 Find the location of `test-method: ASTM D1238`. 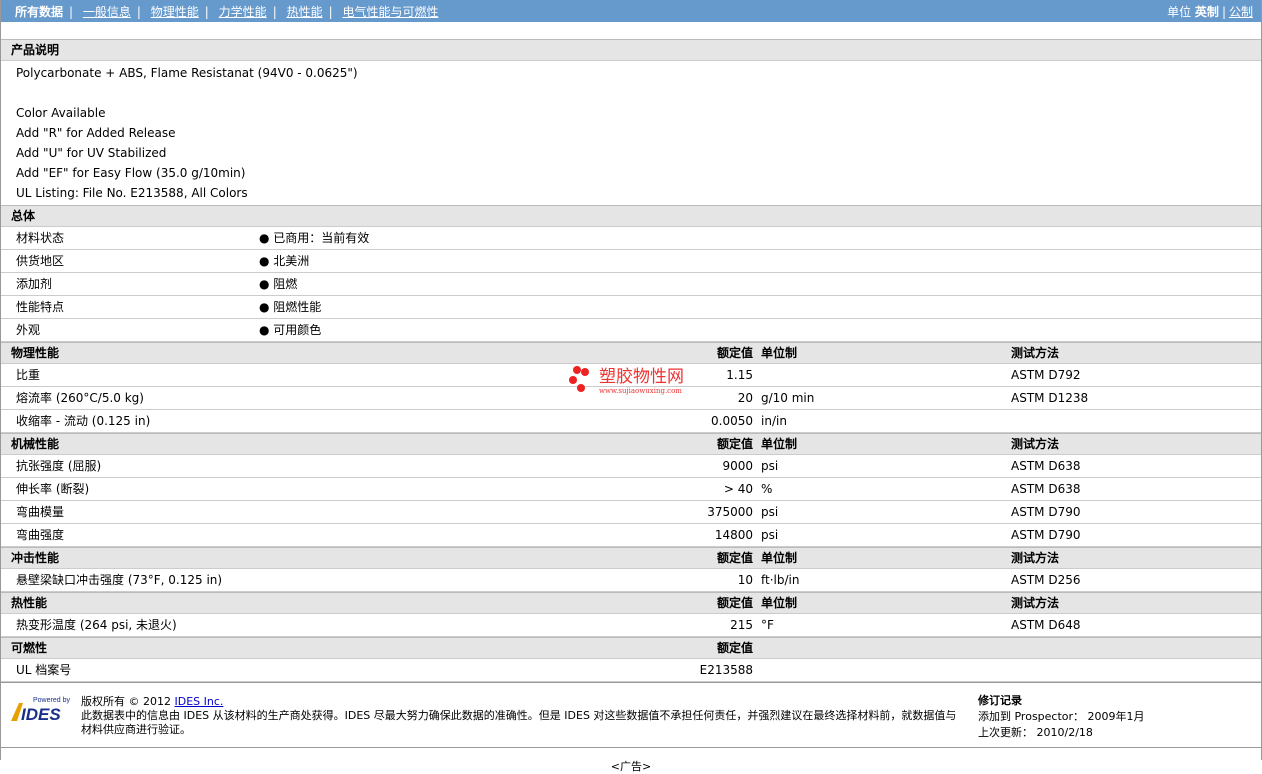

test-method: ASTM D1238 is located at coordinates (1050, 398).